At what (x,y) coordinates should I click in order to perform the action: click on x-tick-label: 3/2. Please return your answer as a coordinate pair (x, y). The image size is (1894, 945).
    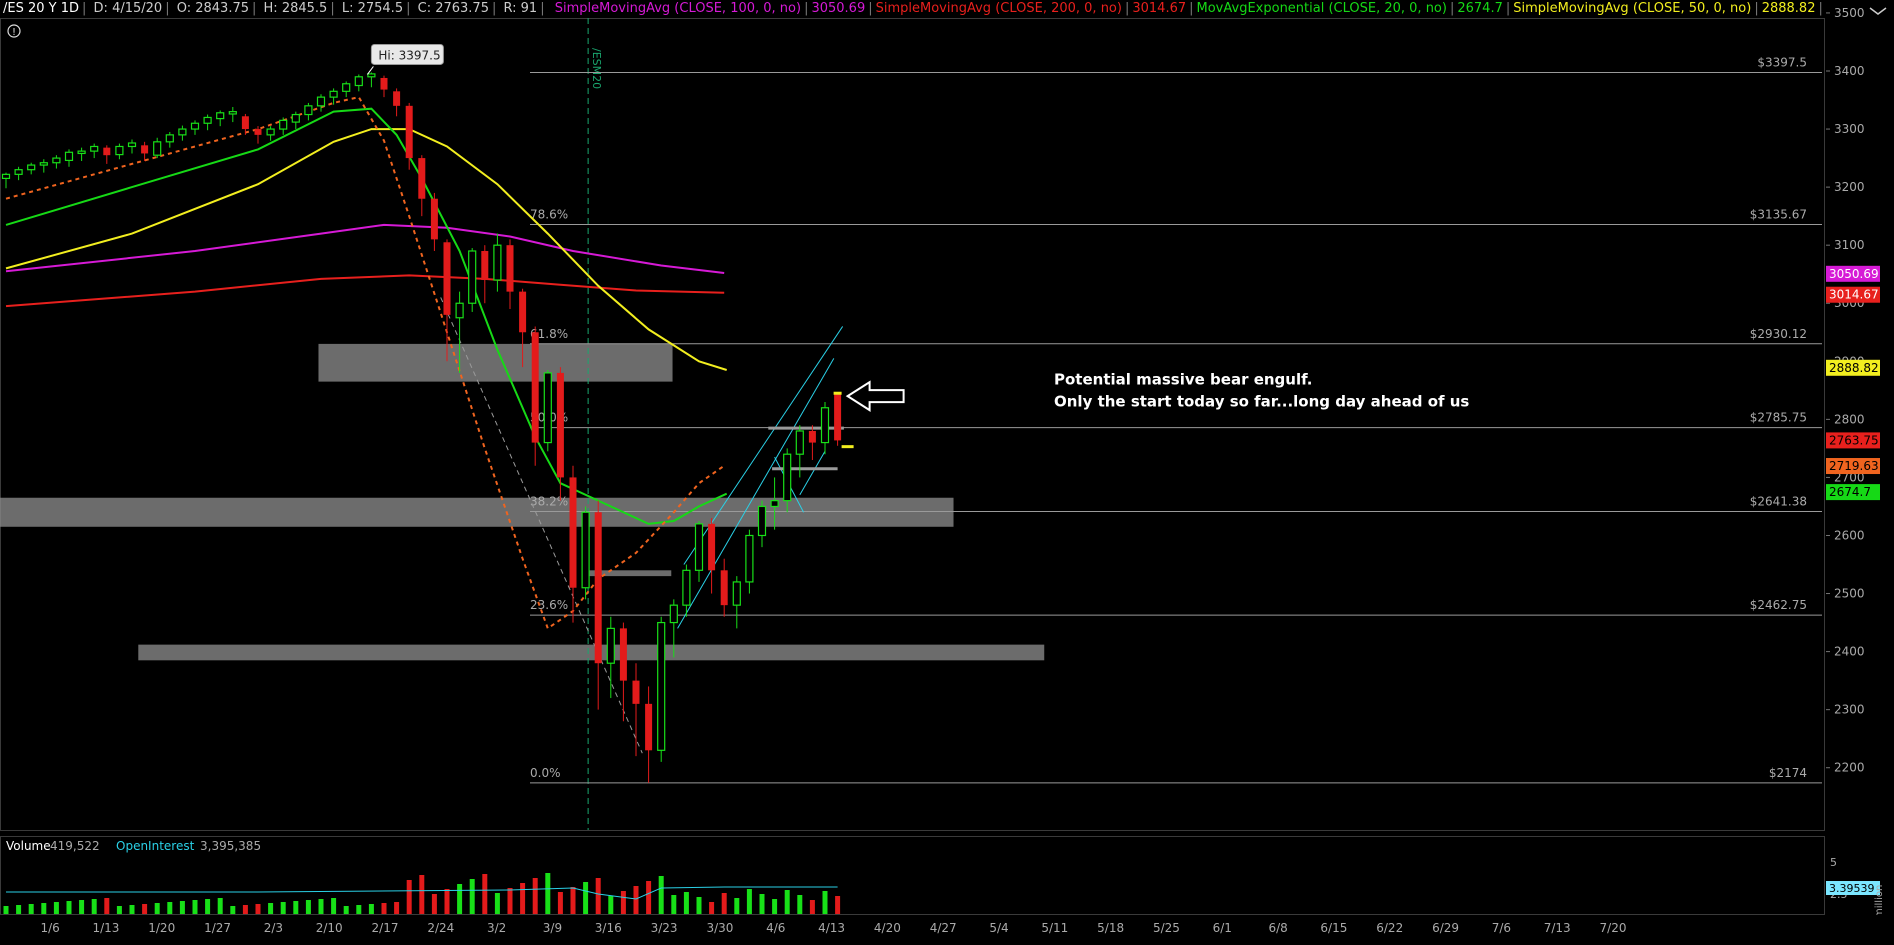
    Looking at the image, I should click on (496, 928).